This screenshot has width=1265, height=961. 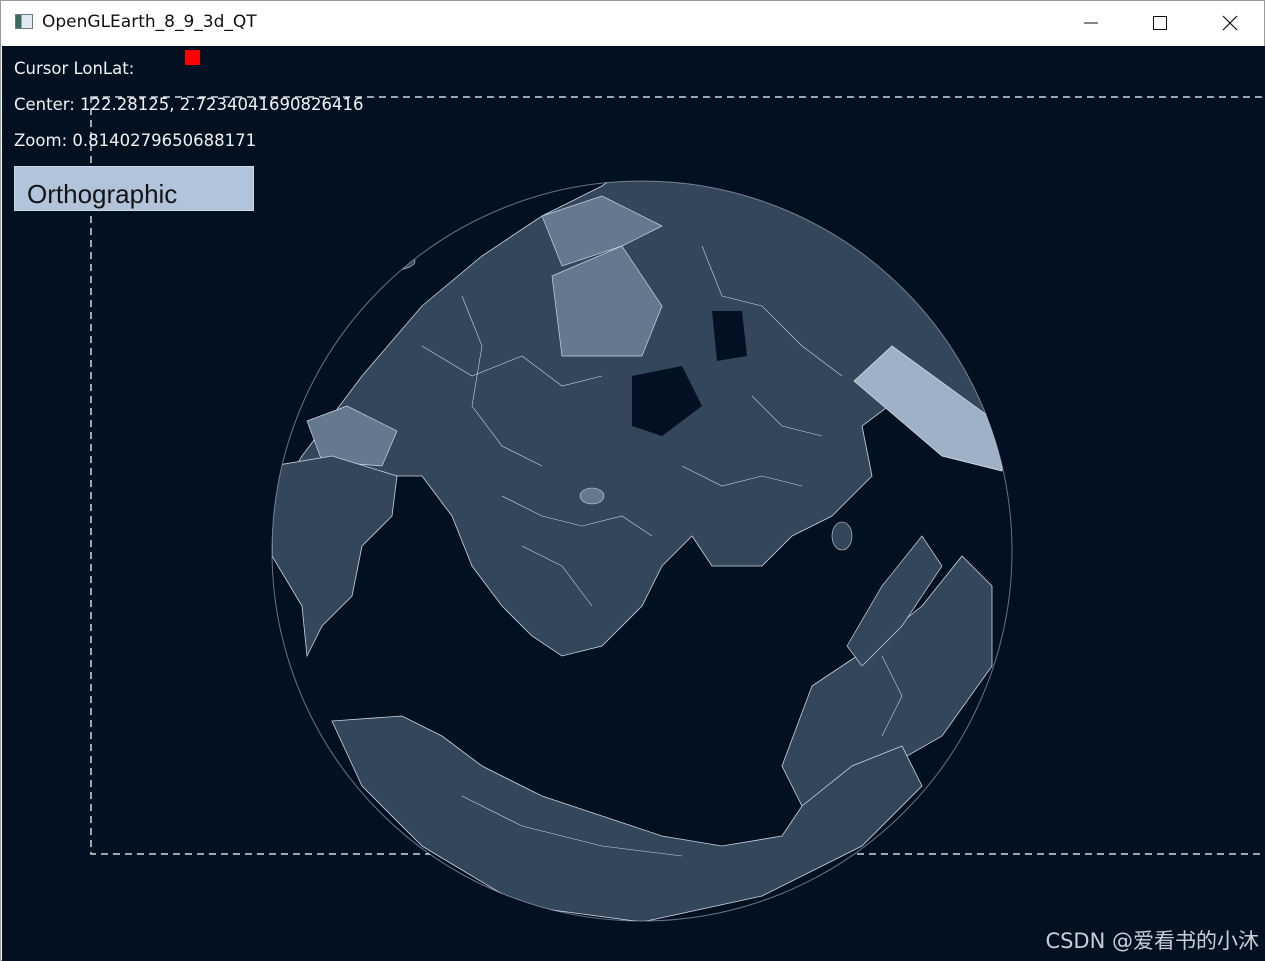 I want to click on close-button, so click(x=1230, y=23).